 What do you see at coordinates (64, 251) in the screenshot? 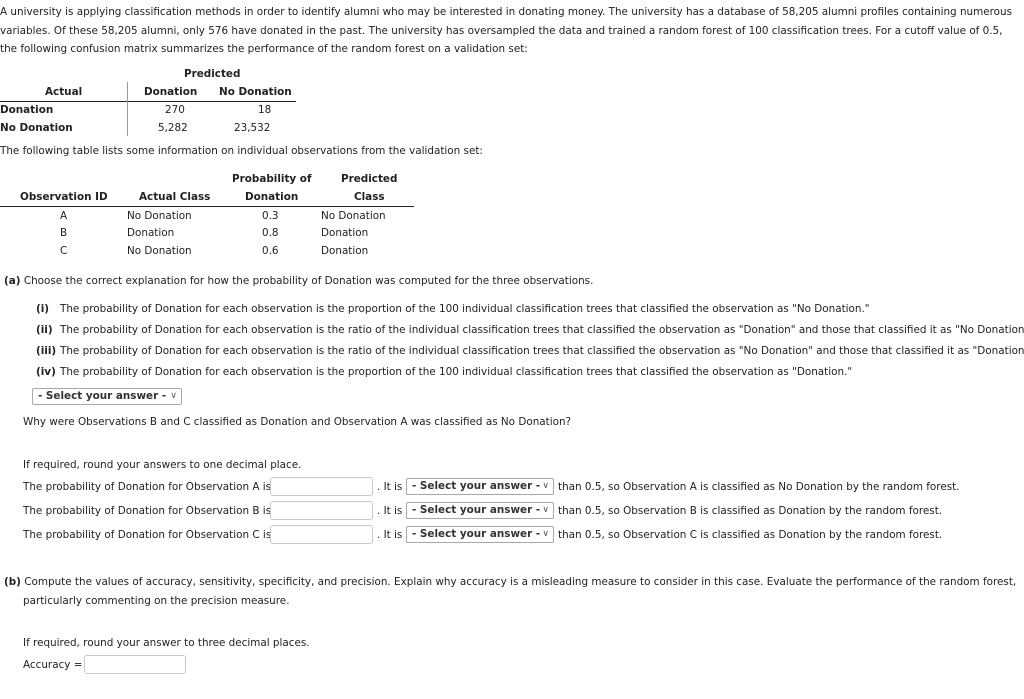
I see `obs-id: C` at bounding box center [64, 251].